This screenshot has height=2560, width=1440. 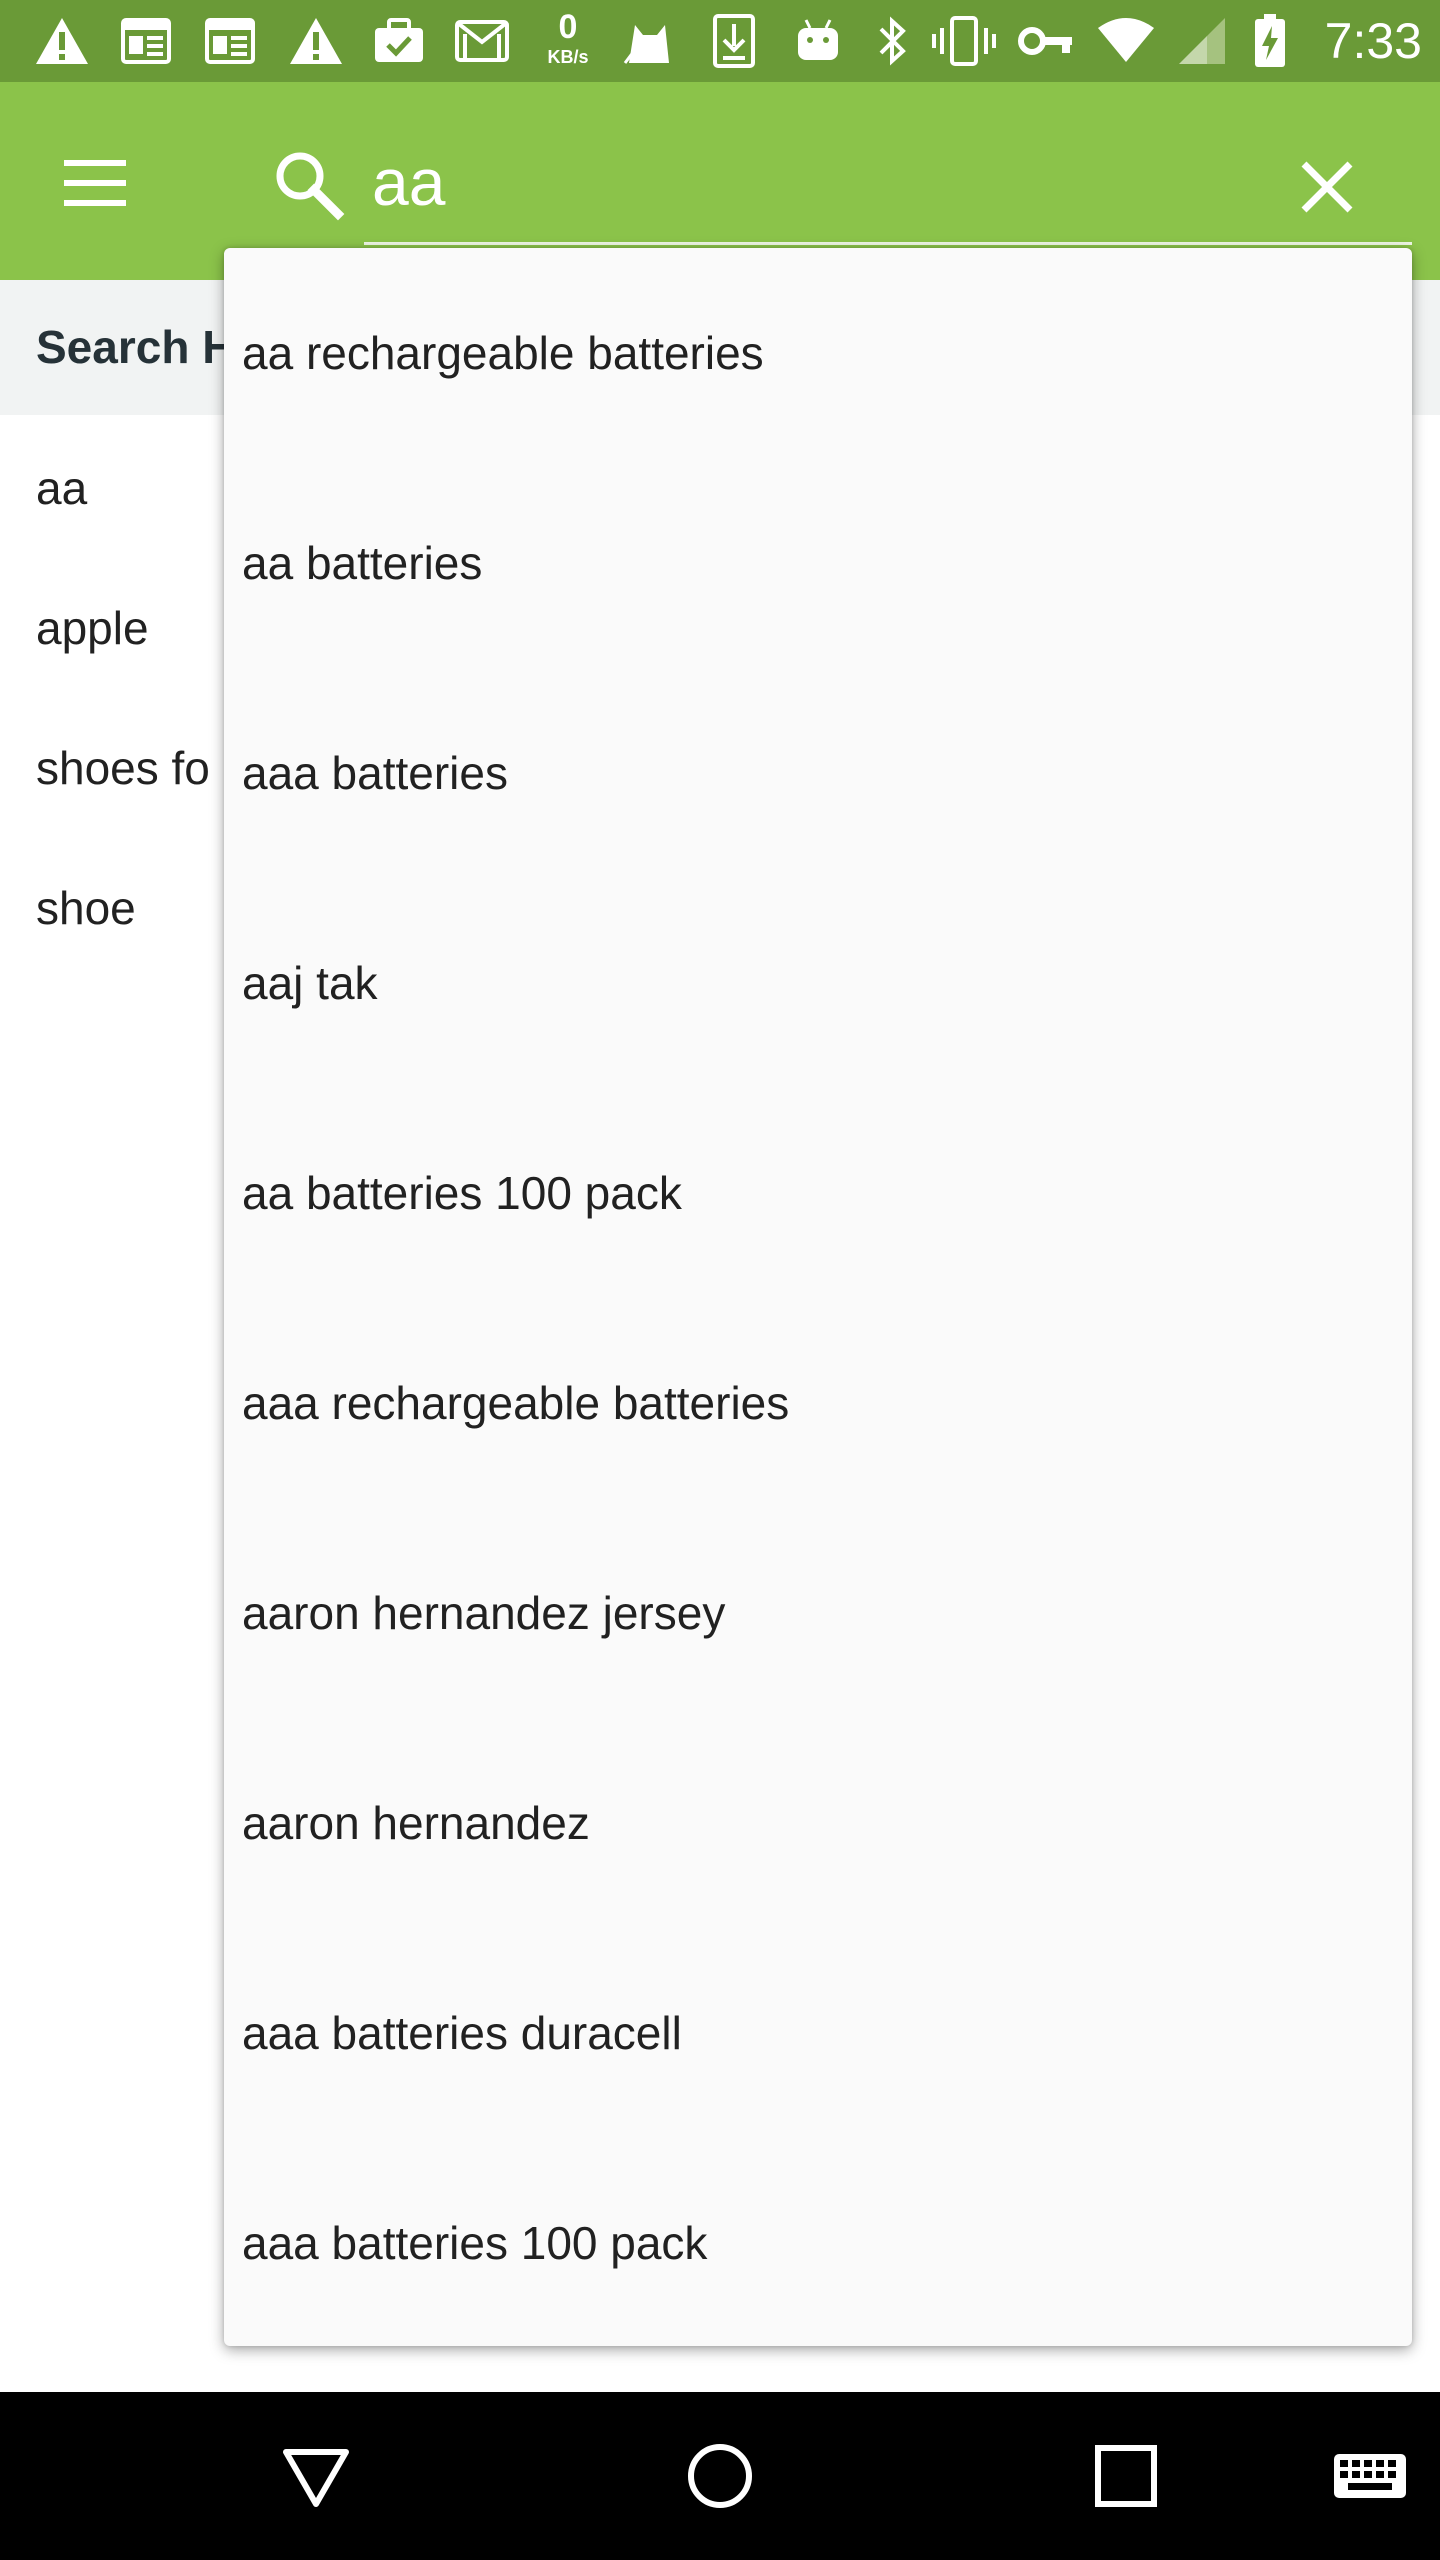 I want to click on recents-icon, so click(x=1126, y=2476).